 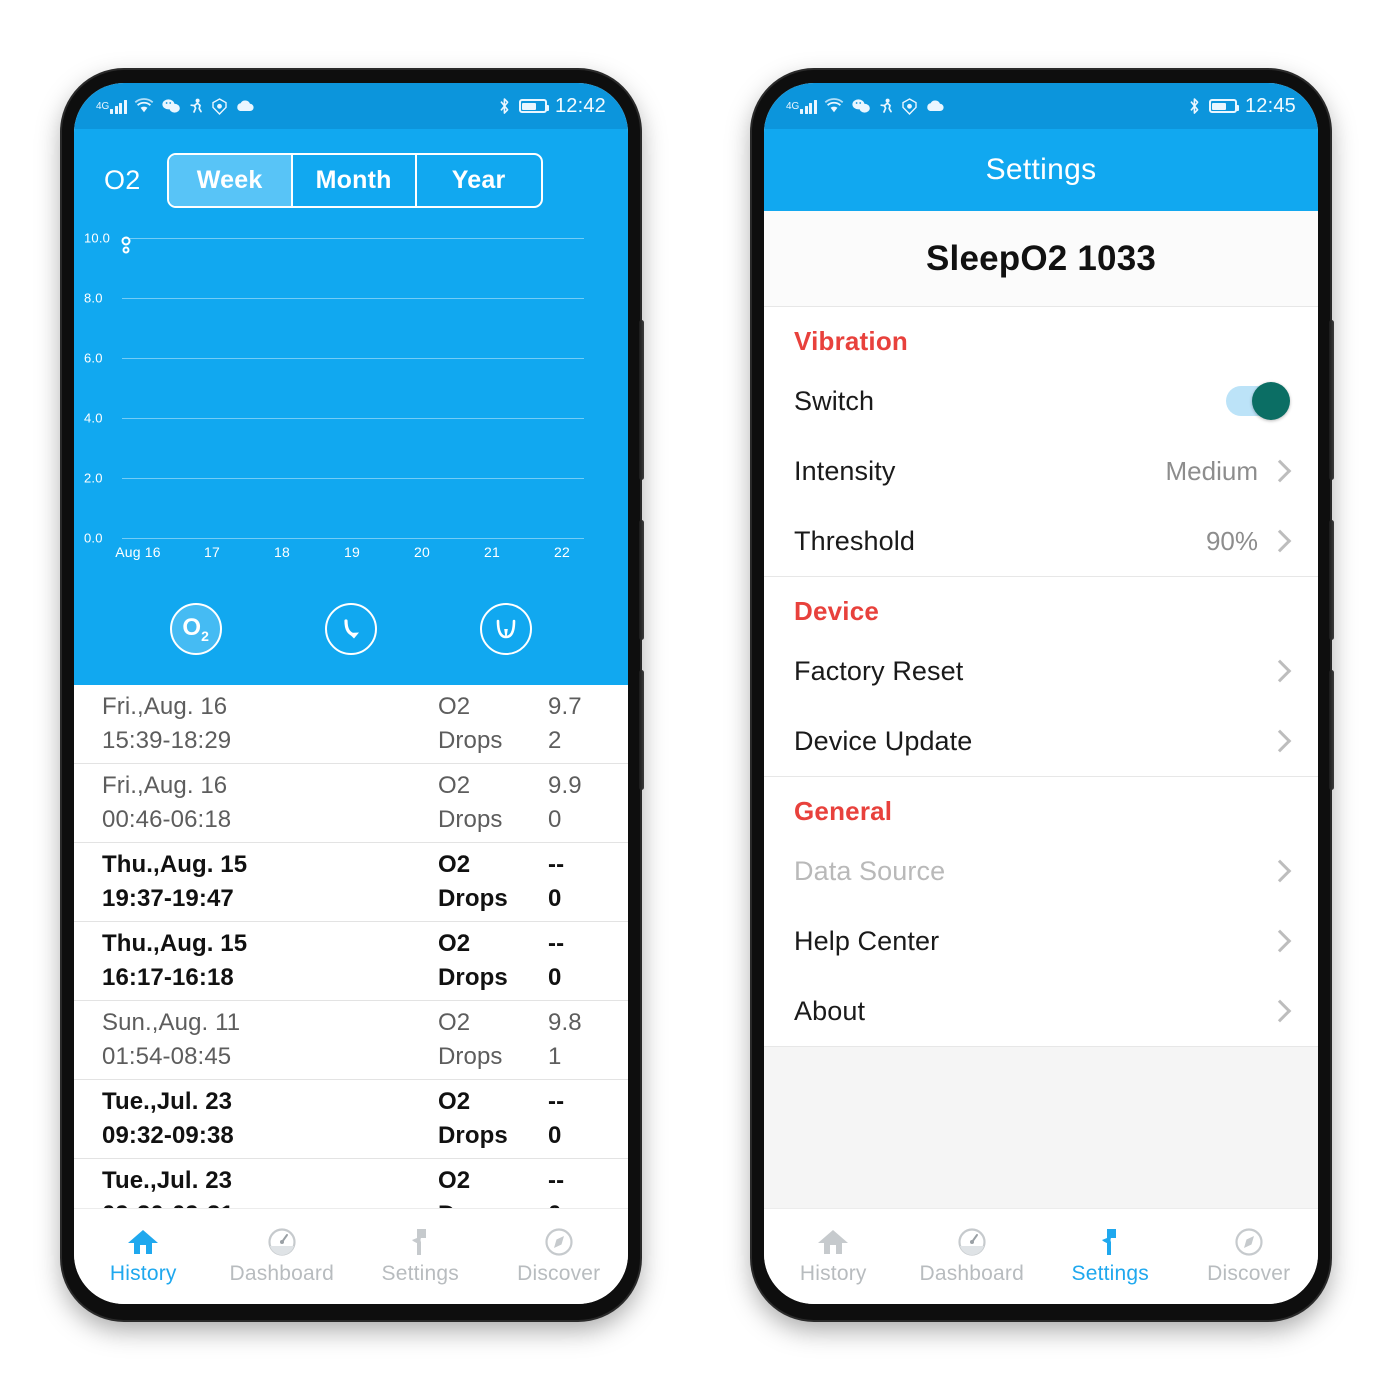 I want to click on table-row: Tue.,Jul. 23 09:30-09:31 O2 Drops -- 0, so click(x=351, y=1183).